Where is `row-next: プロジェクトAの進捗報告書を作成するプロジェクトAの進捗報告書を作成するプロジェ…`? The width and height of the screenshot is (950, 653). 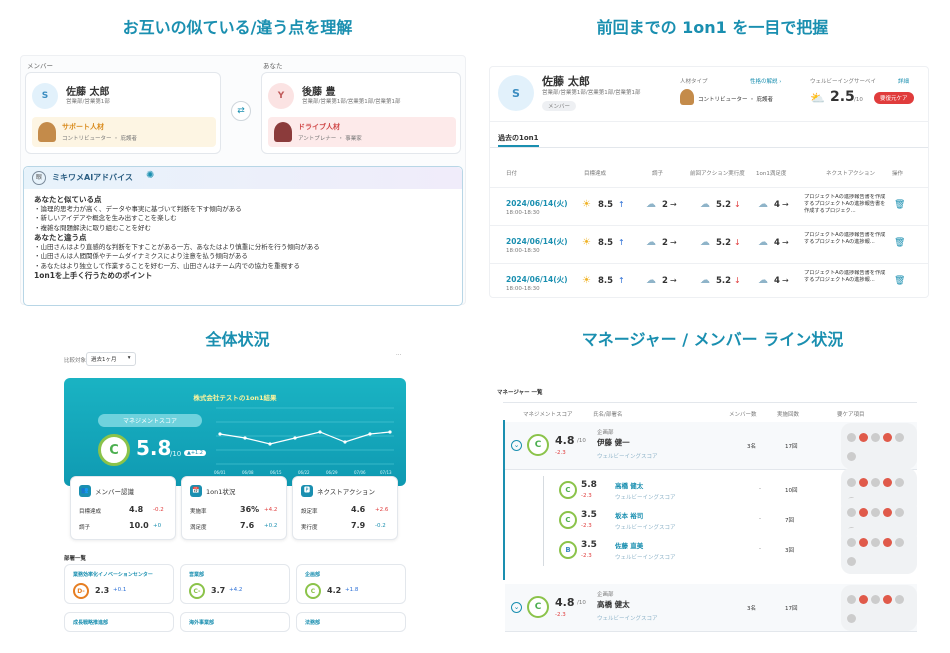 row-next: プロジェクトAの進捗報告書を作成するプロジェクトAの進捗報告書を作成するプロジェ… is located at coordinates (845, 204).